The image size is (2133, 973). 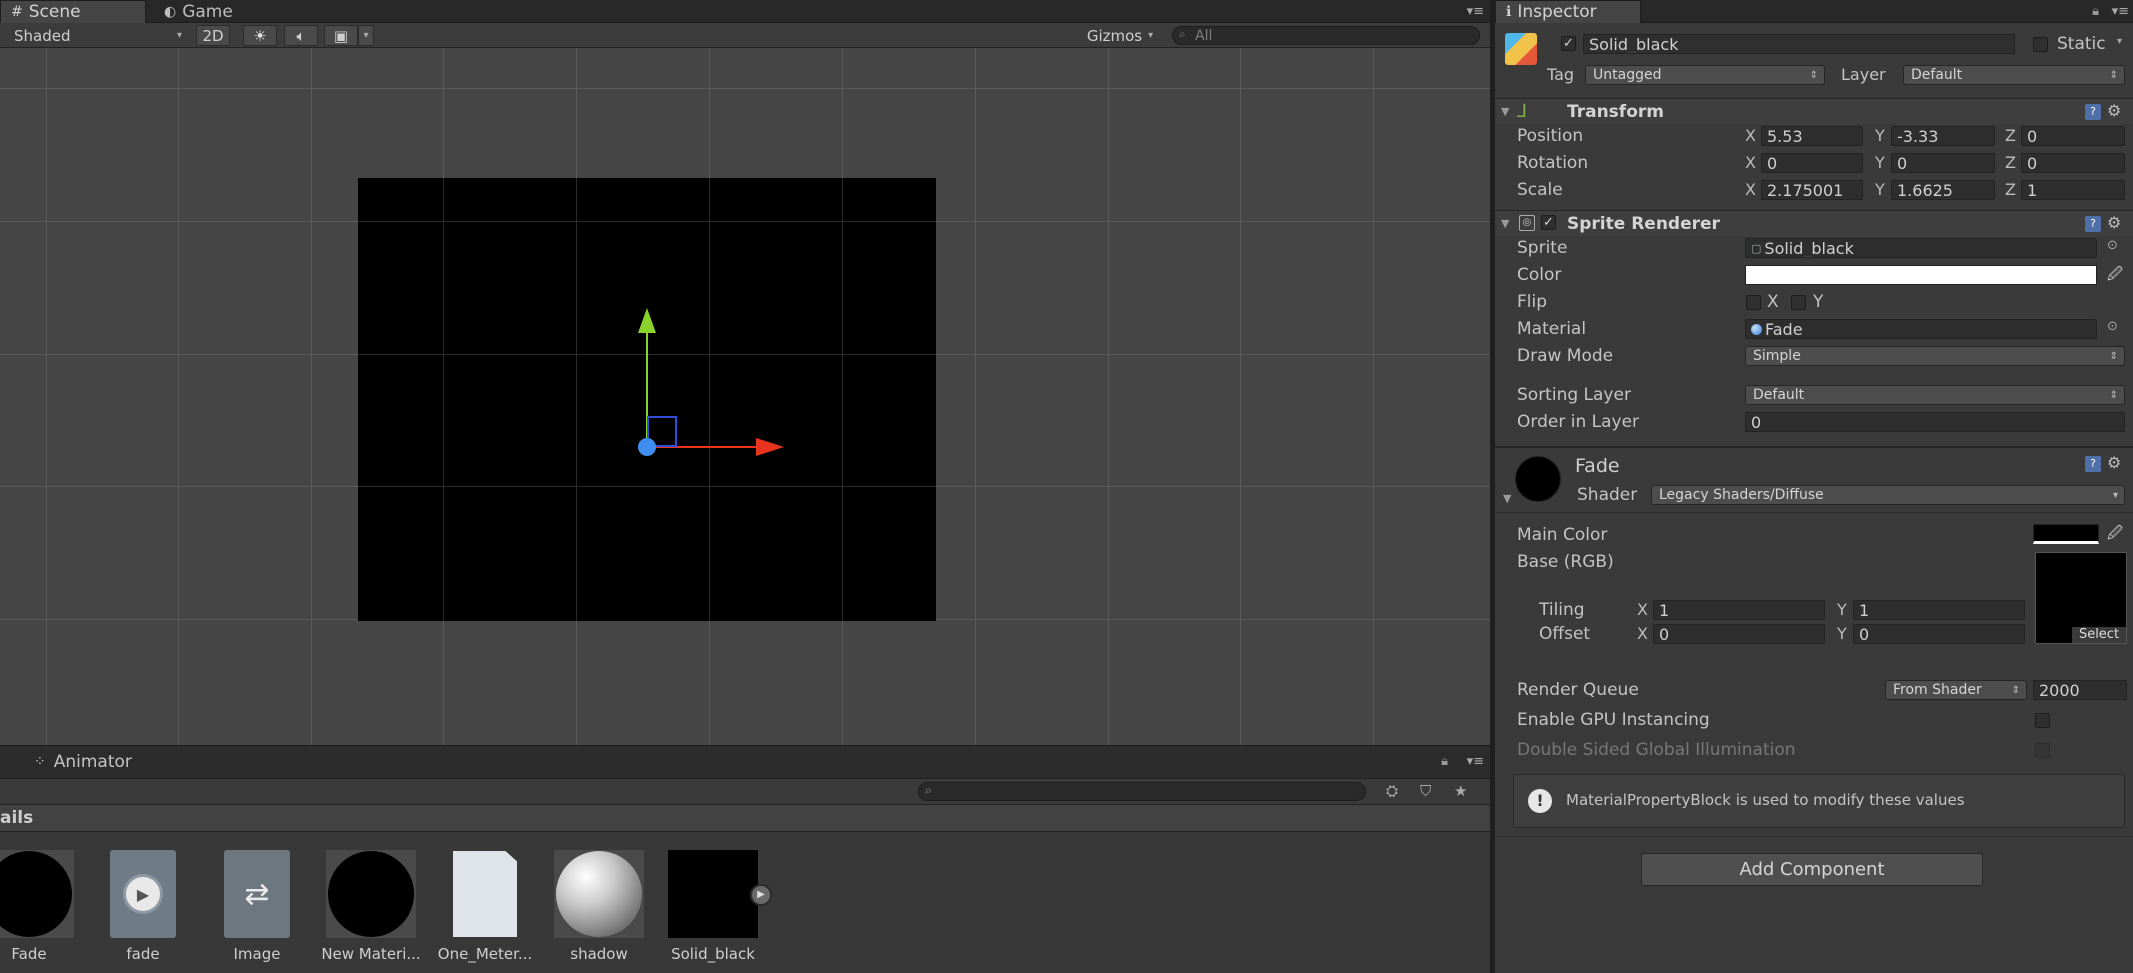 I want to click on flip-x-checkbox, so click(x=1753, y=302).